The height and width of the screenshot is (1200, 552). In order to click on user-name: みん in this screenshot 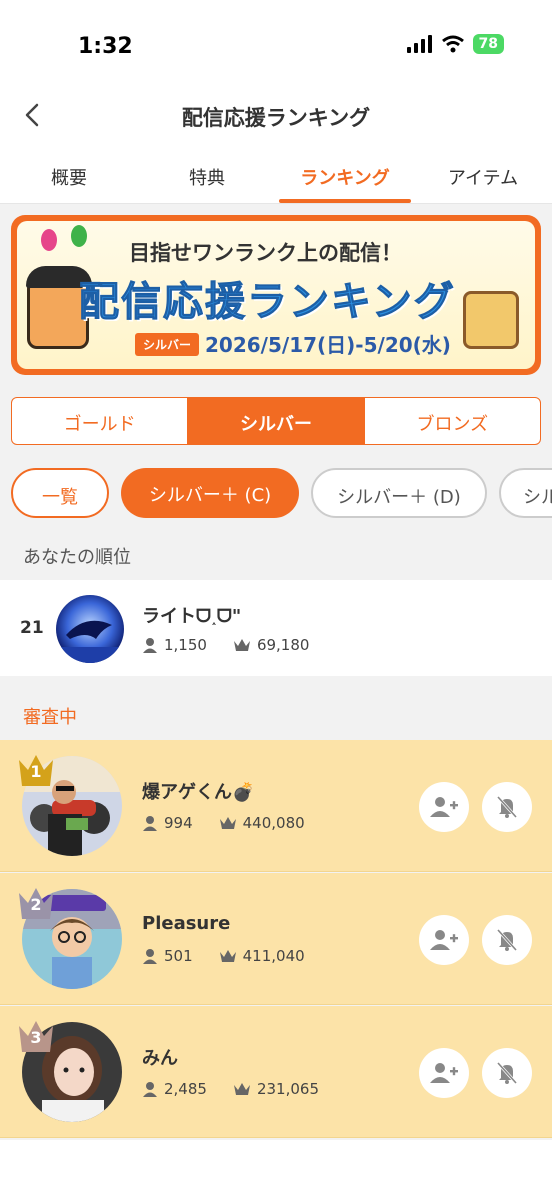, I will do `click(160, 1058)`.